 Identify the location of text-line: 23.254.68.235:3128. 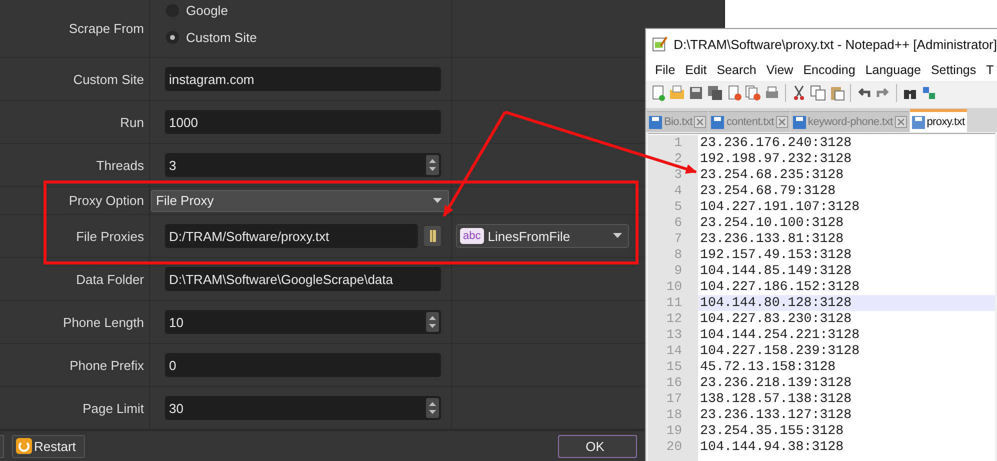
(772, 175).